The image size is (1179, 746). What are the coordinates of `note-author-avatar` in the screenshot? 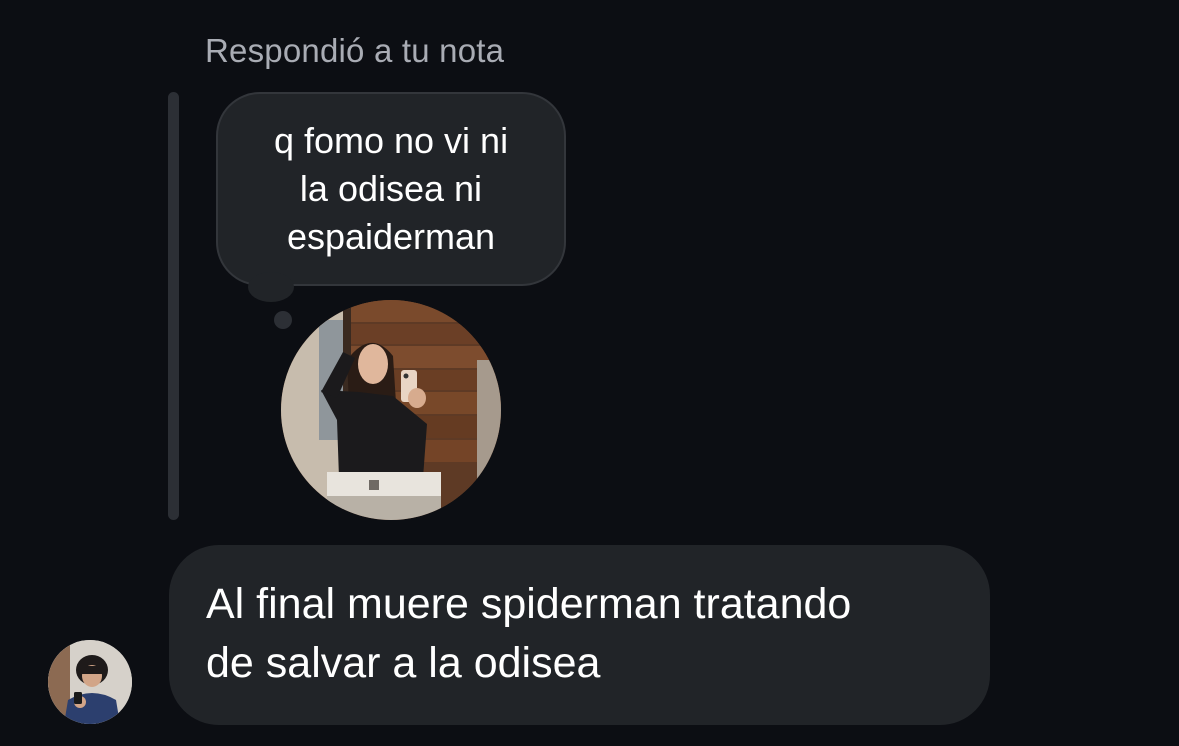 It's located at (391, 410).